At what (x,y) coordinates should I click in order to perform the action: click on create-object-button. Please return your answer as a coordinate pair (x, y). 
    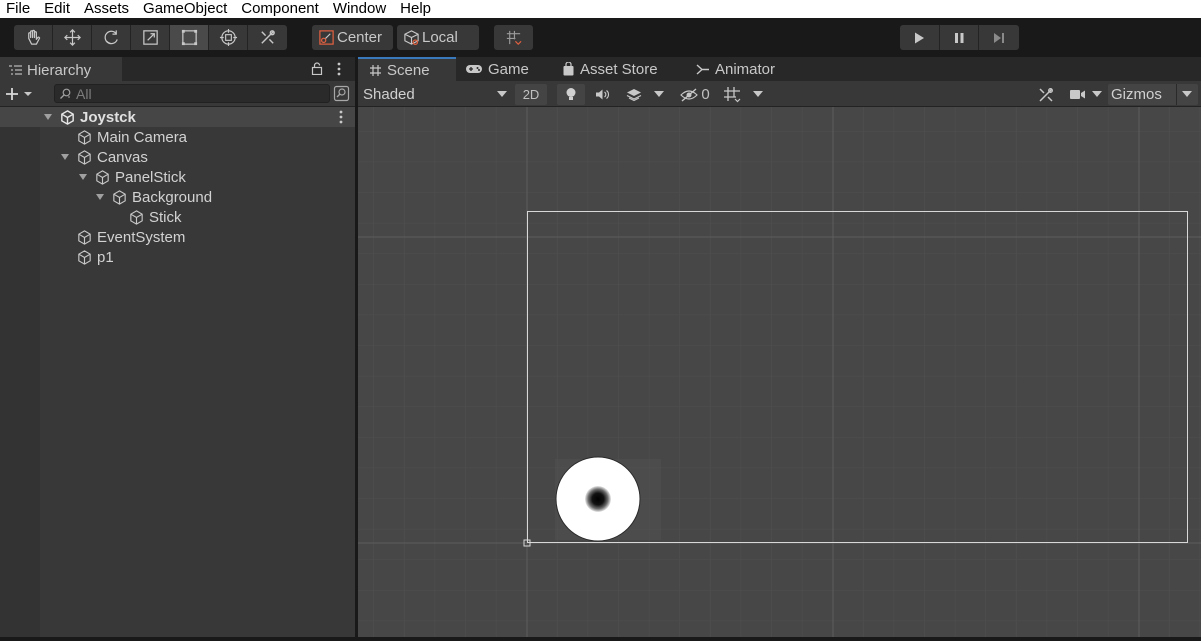
    Looking at the image, I should click on (24, 94).